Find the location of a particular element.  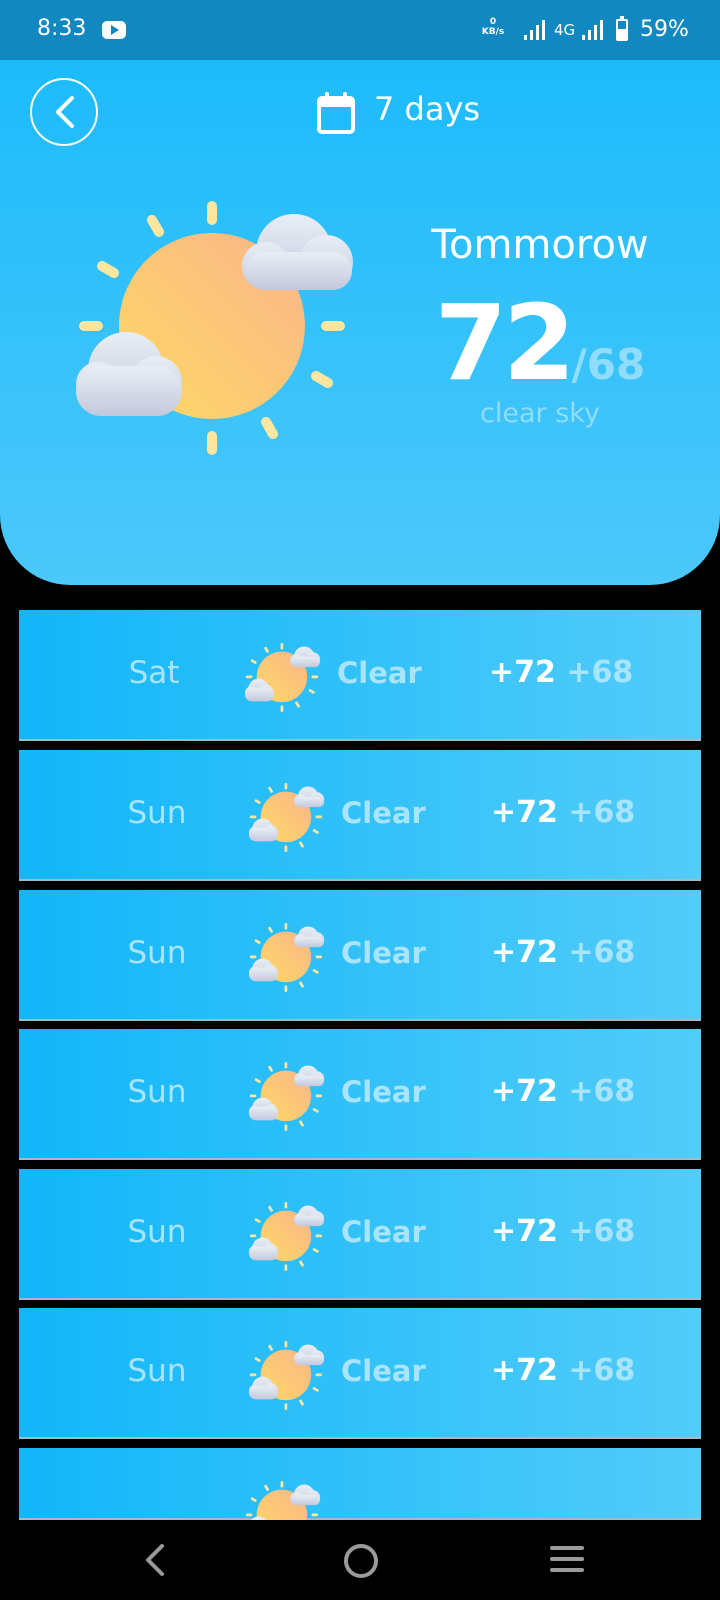

forecast-row: Sat Clear +72 +68 is located at coordinates (360, 675).